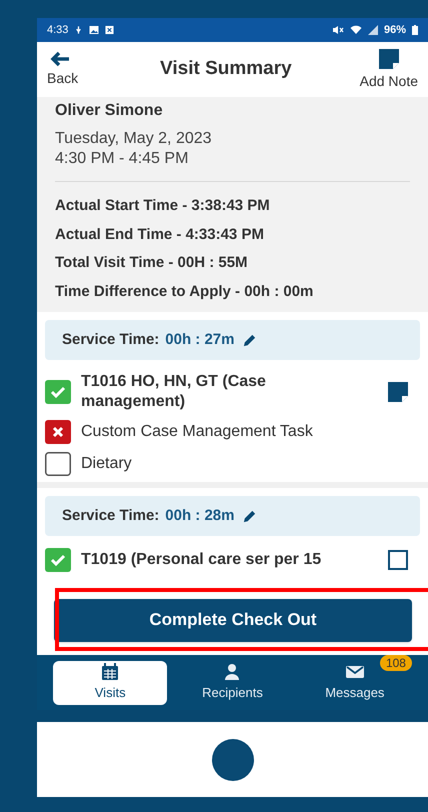 This screenshot has height=812, width=428. I want to click on back-arrow-icon, so click(60, 59).